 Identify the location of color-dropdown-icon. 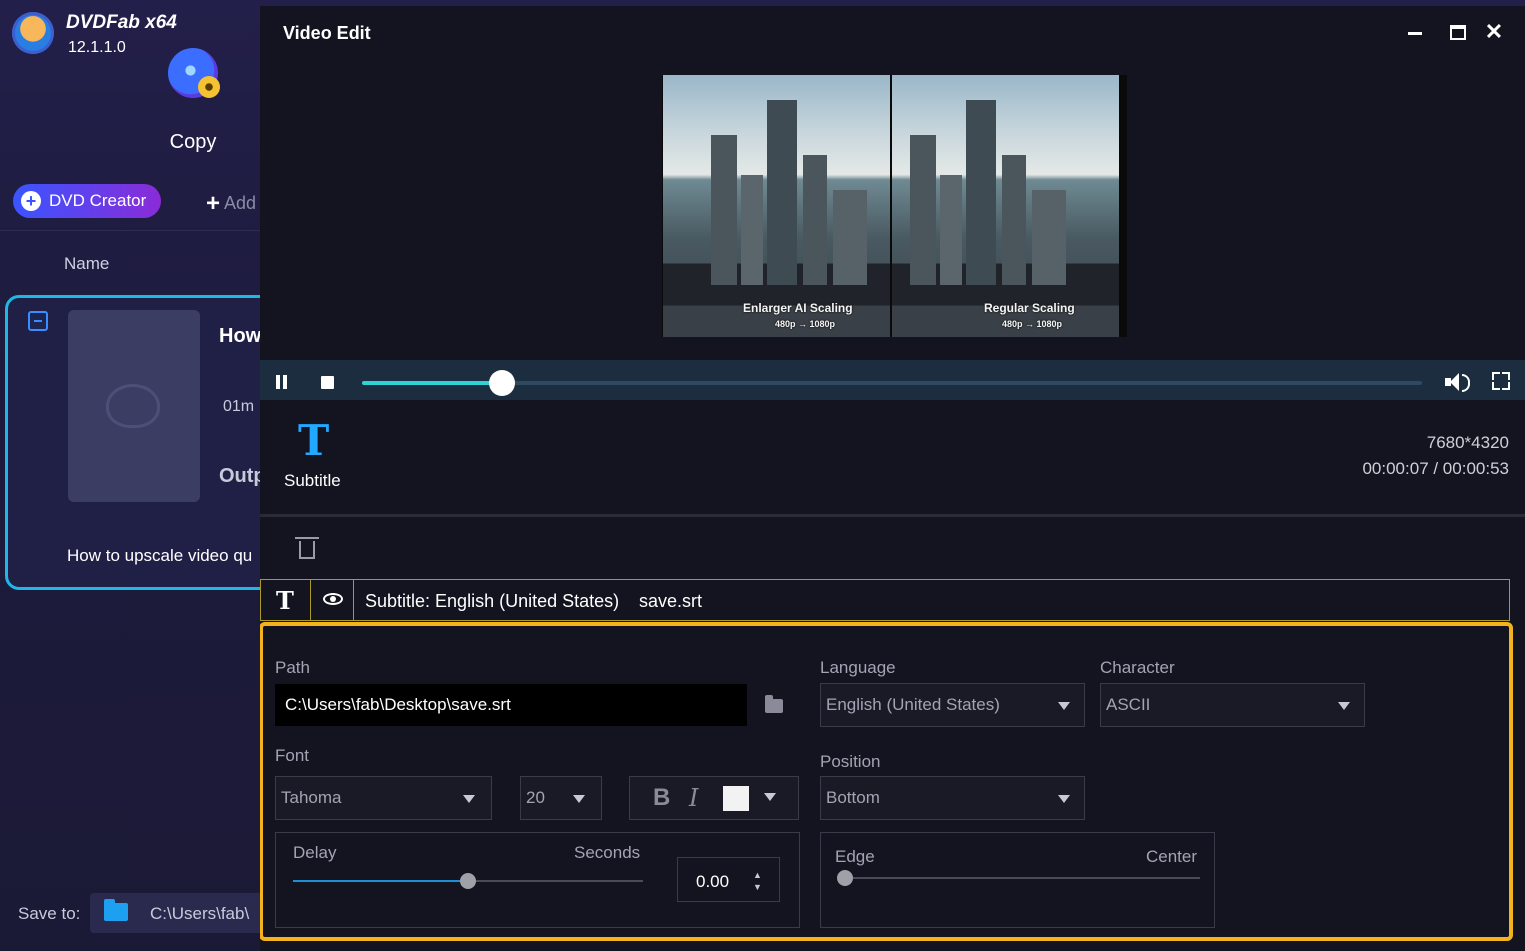
(770, 797).